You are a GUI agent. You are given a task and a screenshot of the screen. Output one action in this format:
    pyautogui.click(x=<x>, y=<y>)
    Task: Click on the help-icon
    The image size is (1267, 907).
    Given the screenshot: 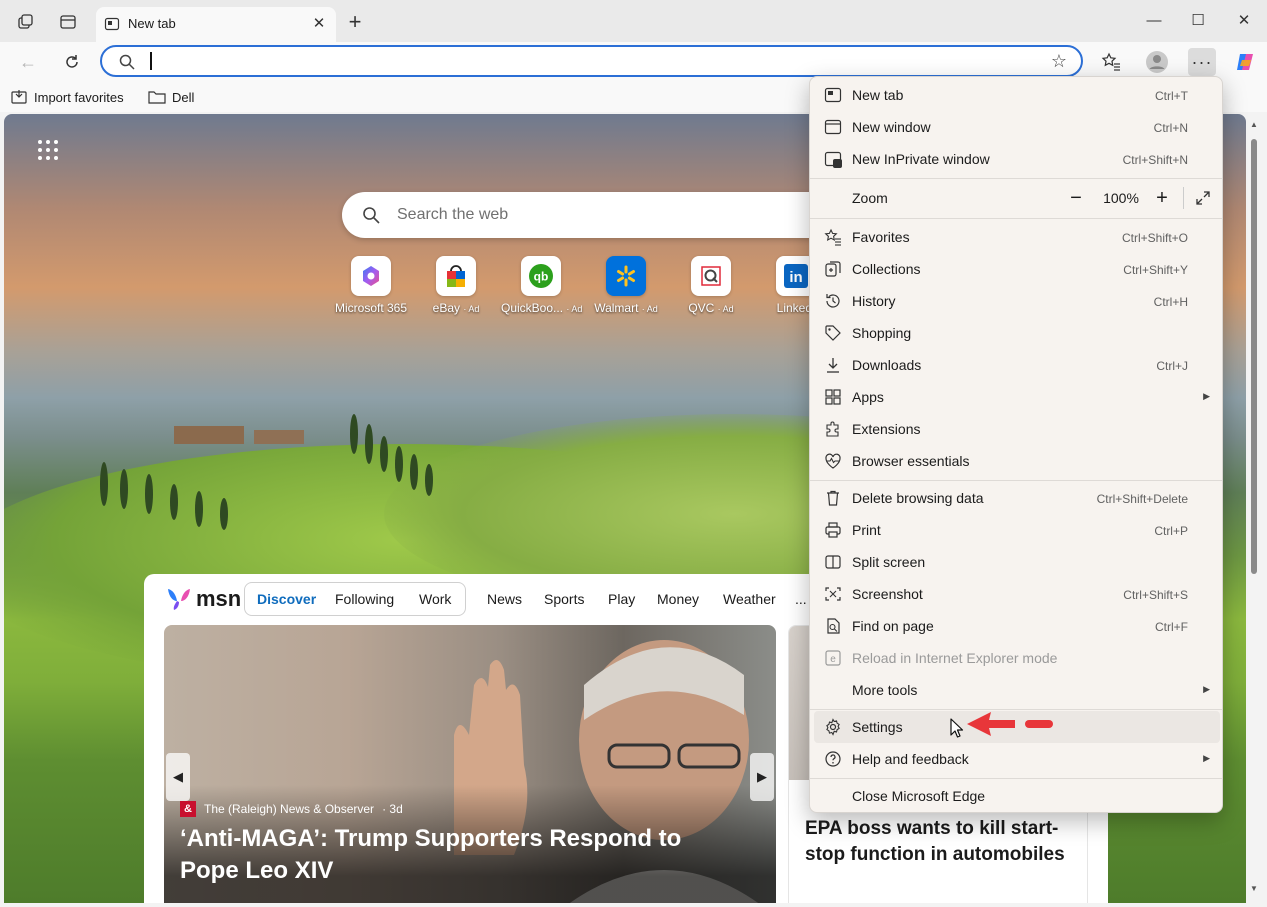 What is the action you would take?
    pyautogui.click(x=833, y=759)
    